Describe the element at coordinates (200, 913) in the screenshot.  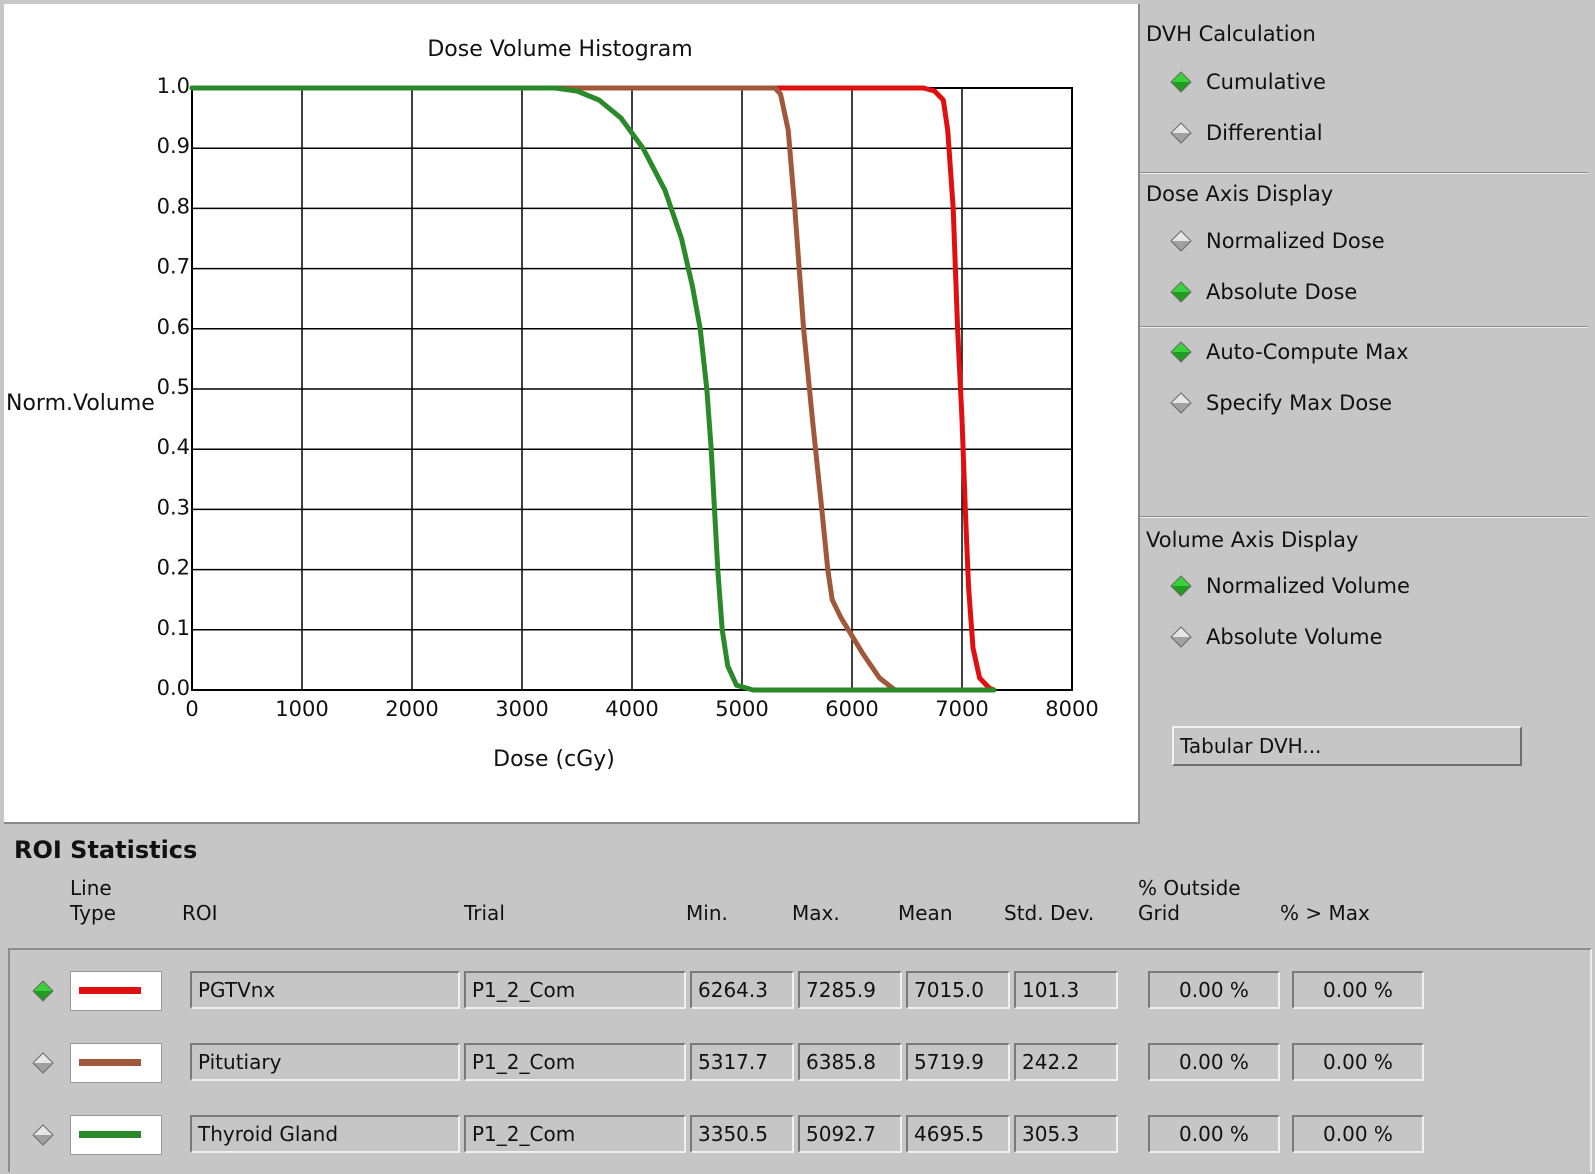
I see `header-roi: ROI` at that location.